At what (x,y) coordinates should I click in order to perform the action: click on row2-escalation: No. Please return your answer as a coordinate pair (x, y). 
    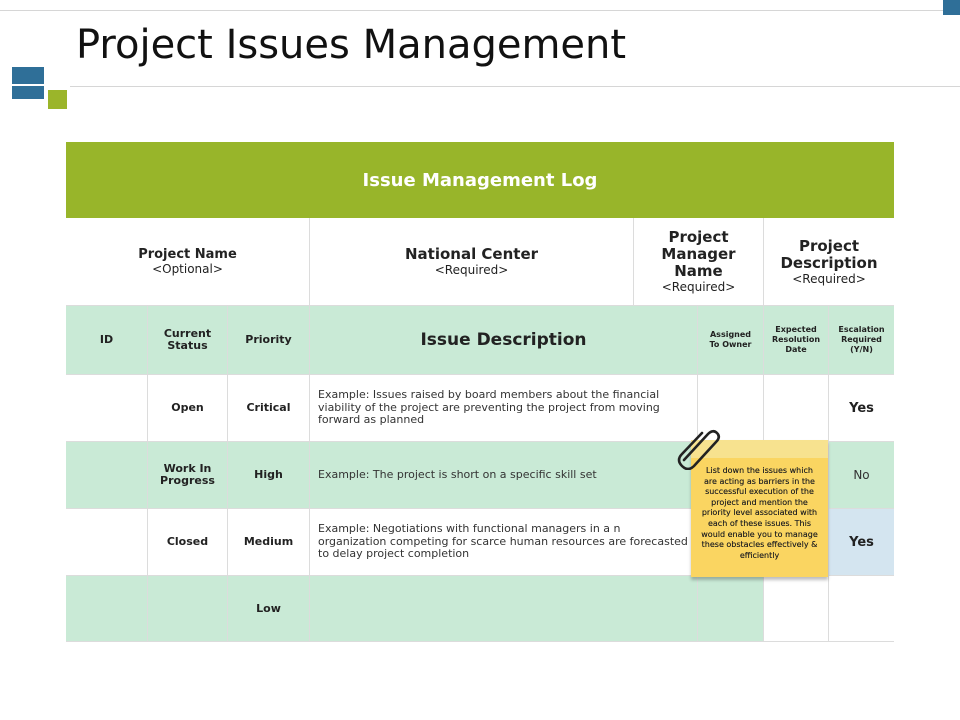
    Looking at the image, I should click on (861, 475).